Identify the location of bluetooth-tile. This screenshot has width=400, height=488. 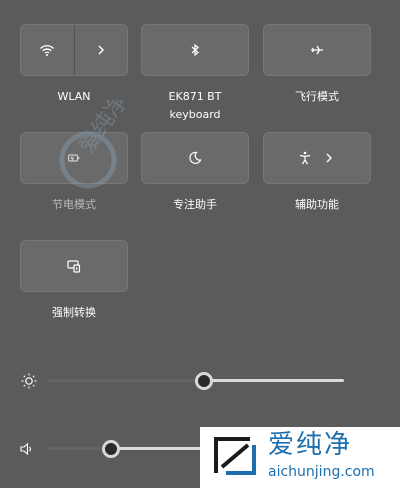
(195, 50).